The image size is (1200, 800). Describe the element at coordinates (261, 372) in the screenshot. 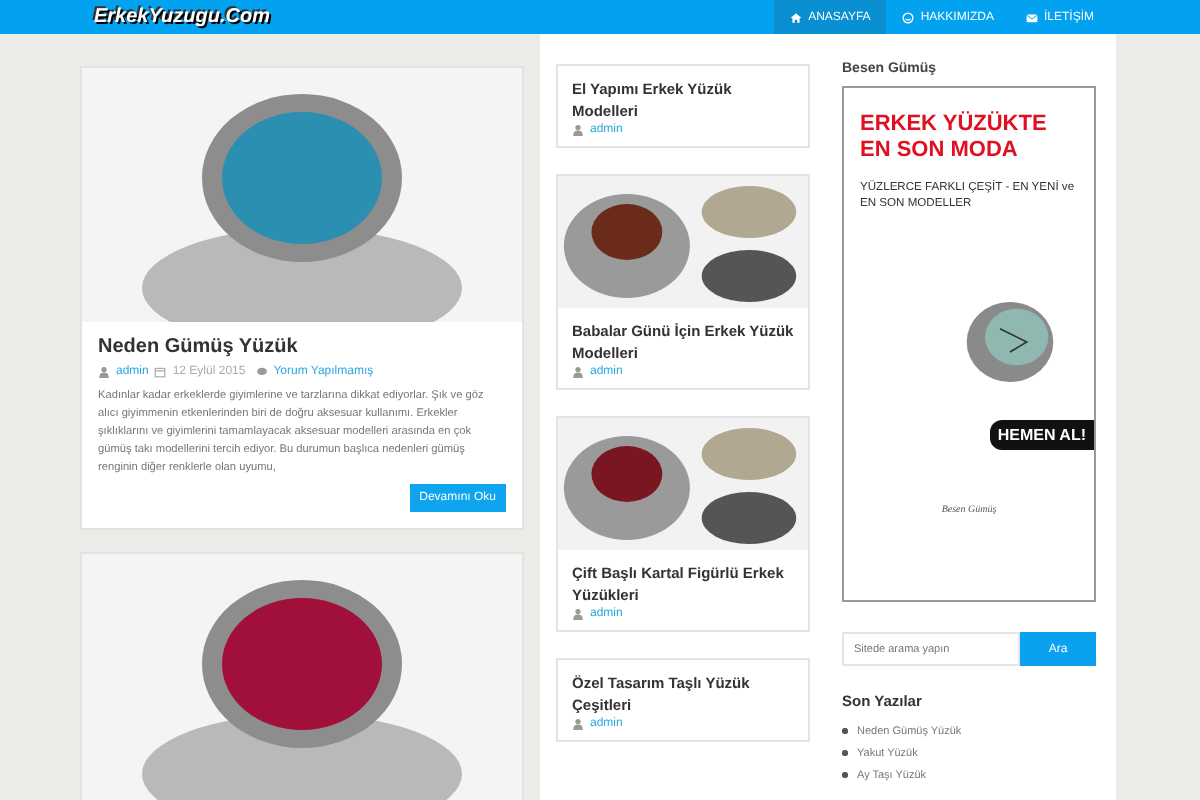

I see `comment-icon` at that location.